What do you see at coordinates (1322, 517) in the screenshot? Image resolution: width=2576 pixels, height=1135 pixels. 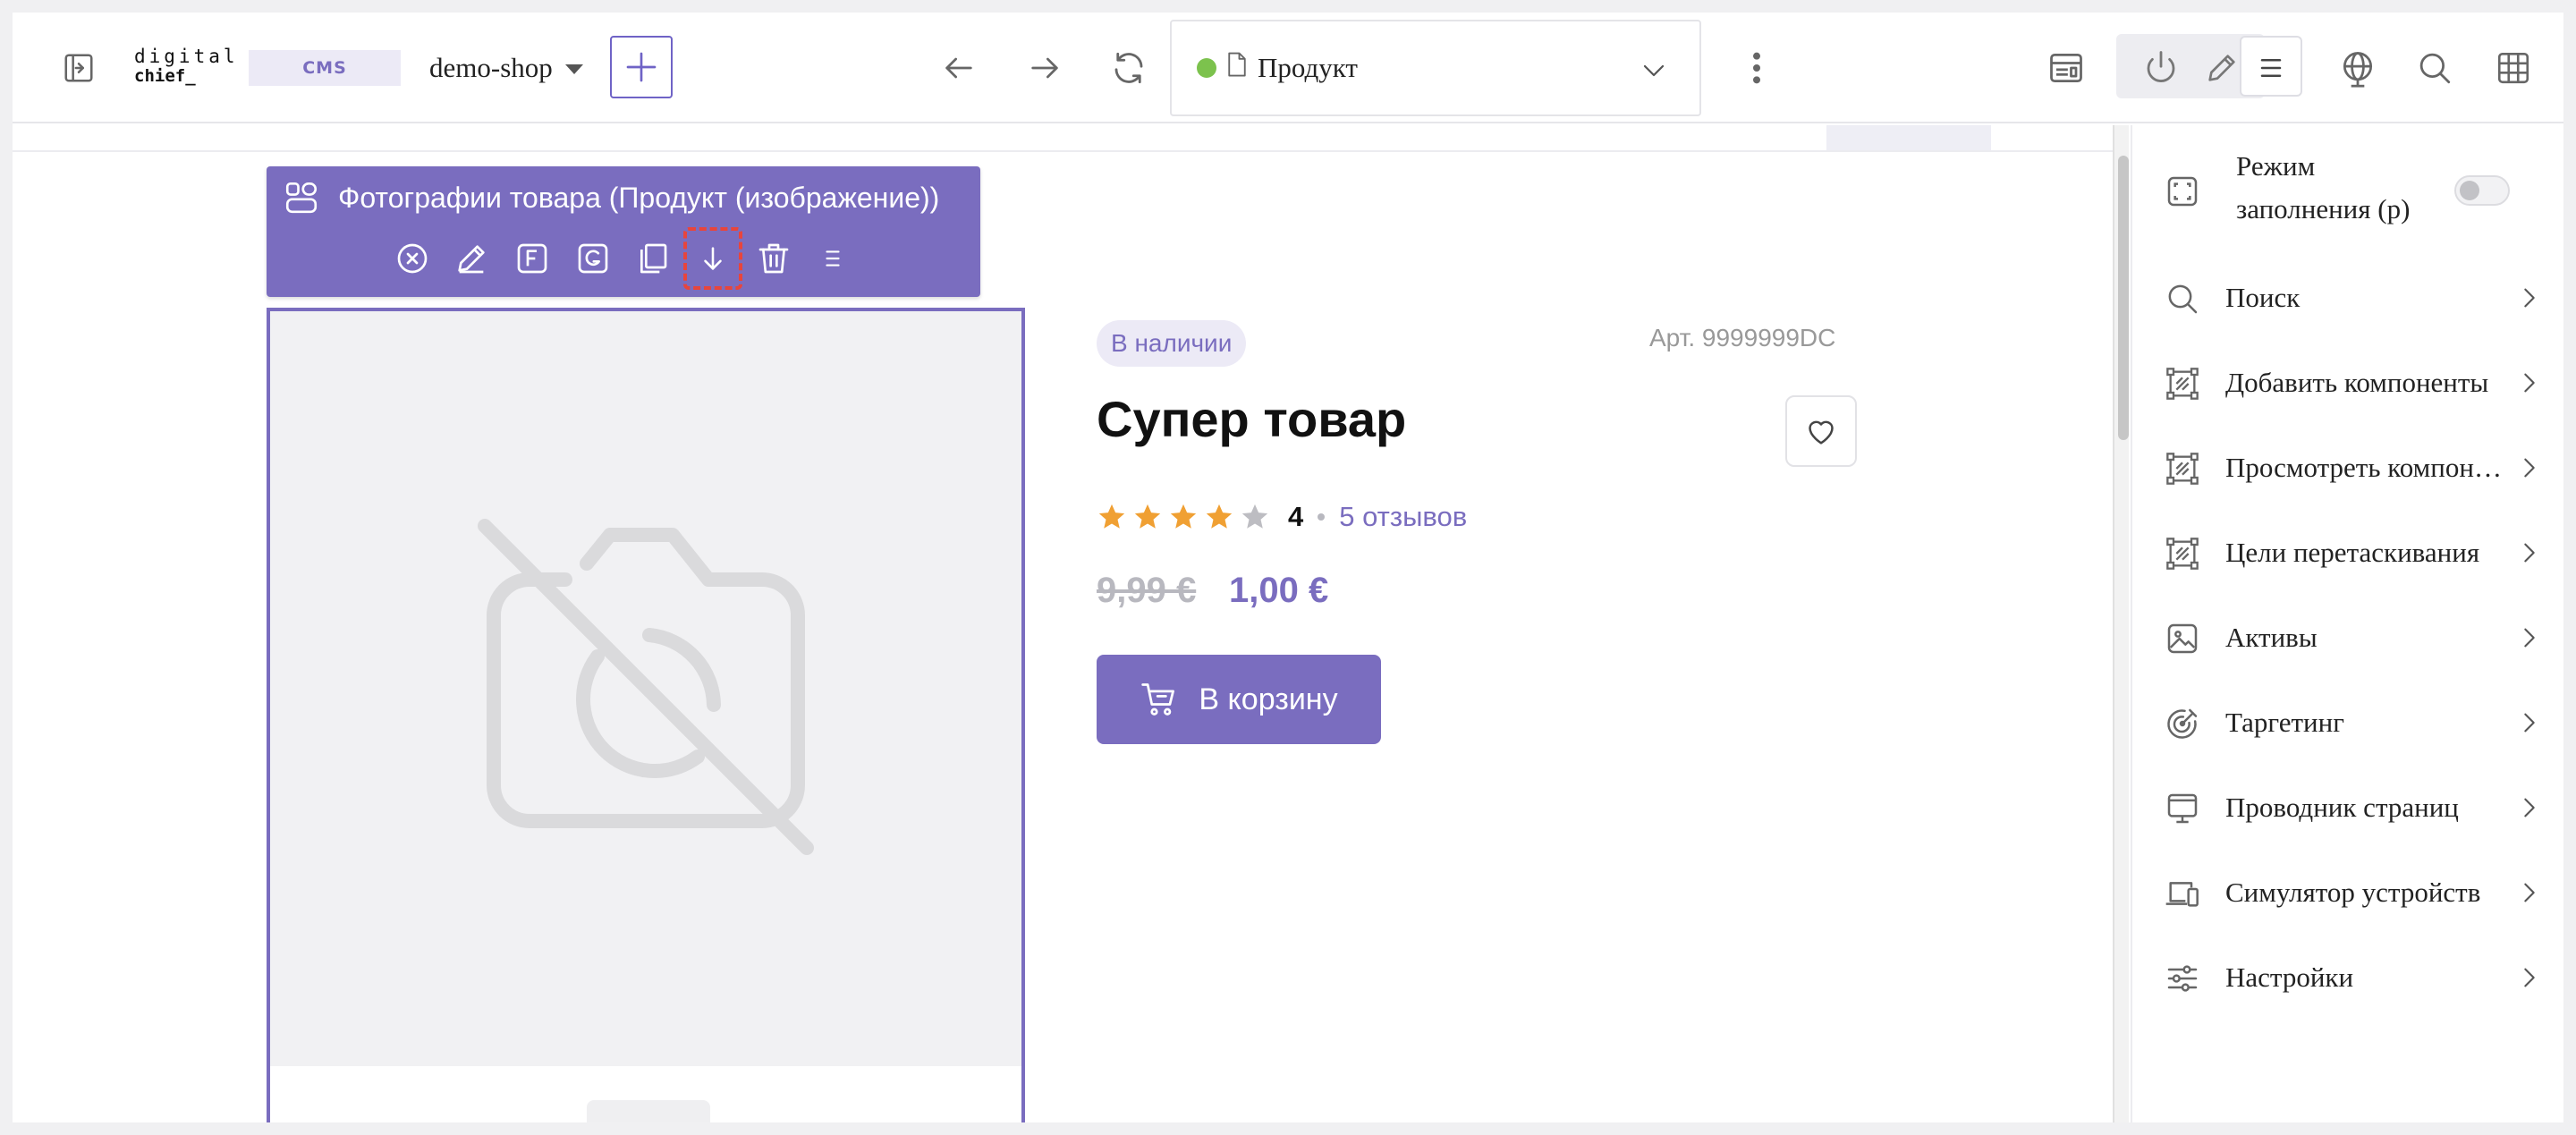 I see `separator-dot` at bounding box center [1322, 517].